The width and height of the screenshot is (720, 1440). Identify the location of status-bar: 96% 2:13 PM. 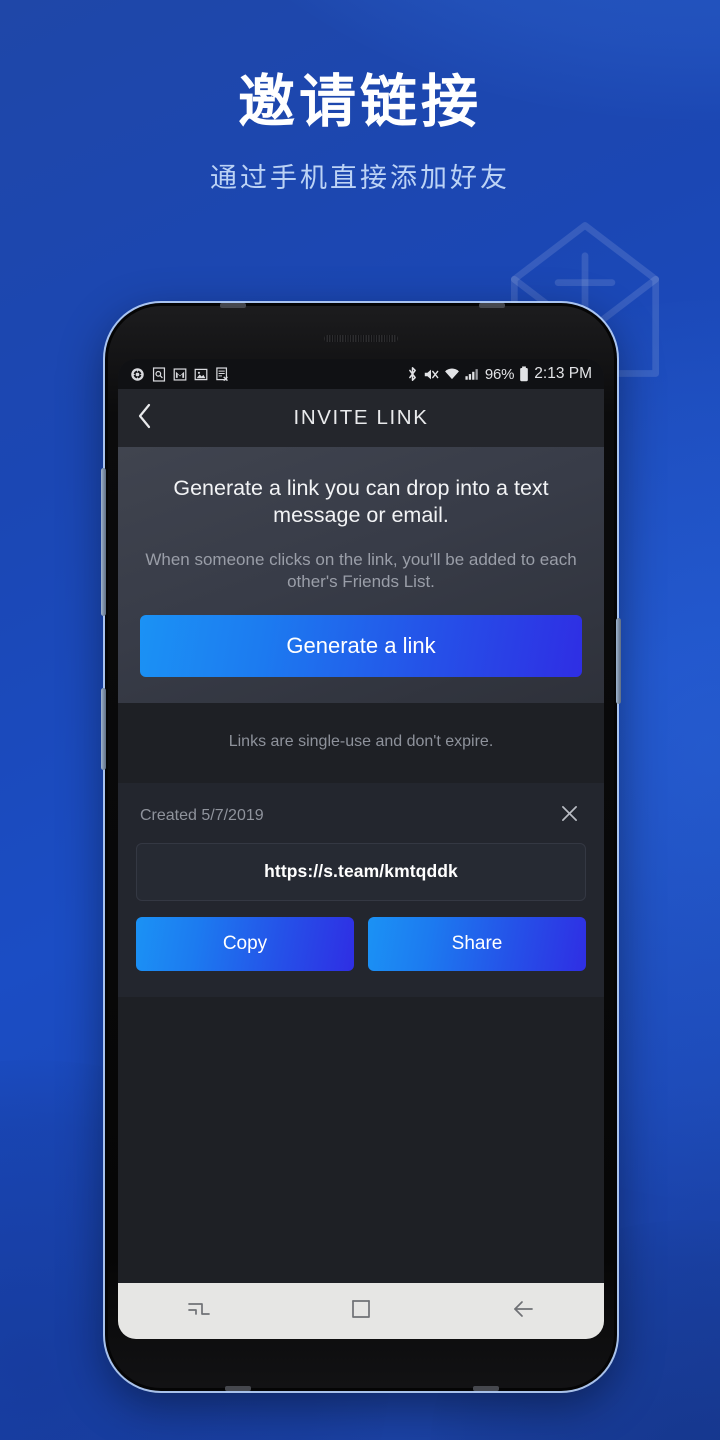
(361, 374).